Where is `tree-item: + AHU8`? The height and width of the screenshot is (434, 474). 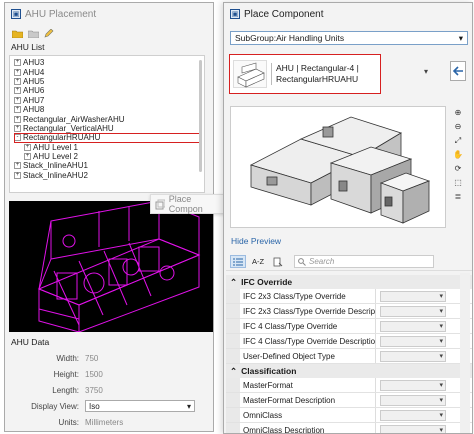 tree-item: + AHU8 is located at coordinates (107, 109).